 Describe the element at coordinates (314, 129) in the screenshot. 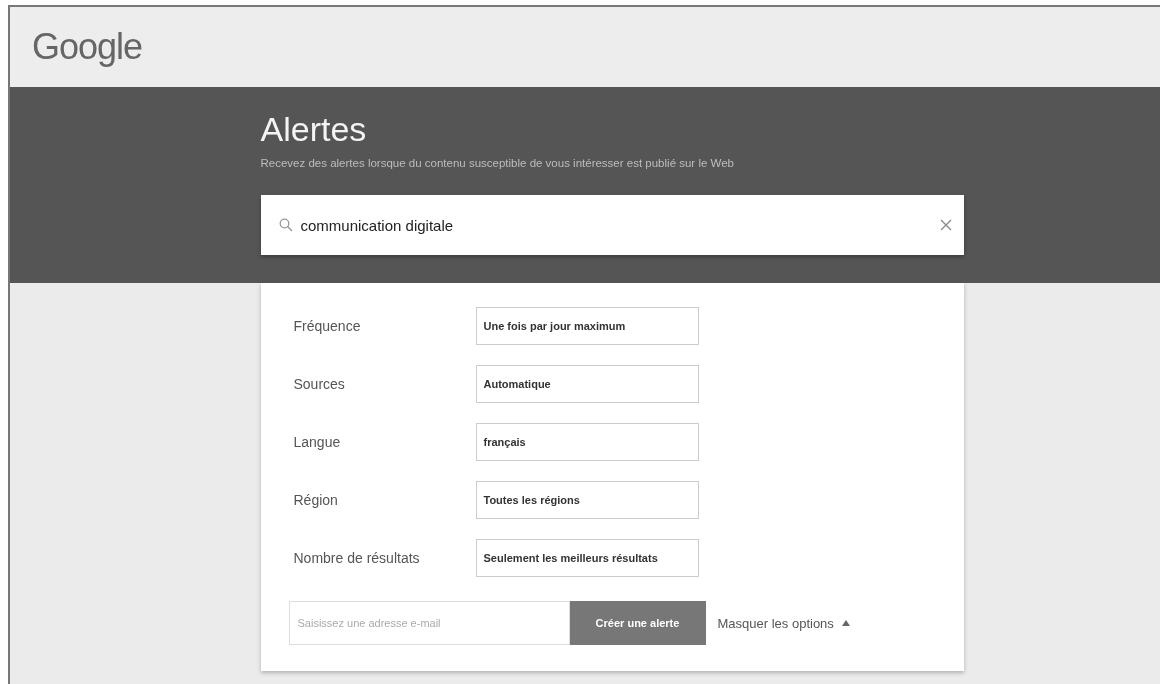

I see `page-title: Alertes` at that location.